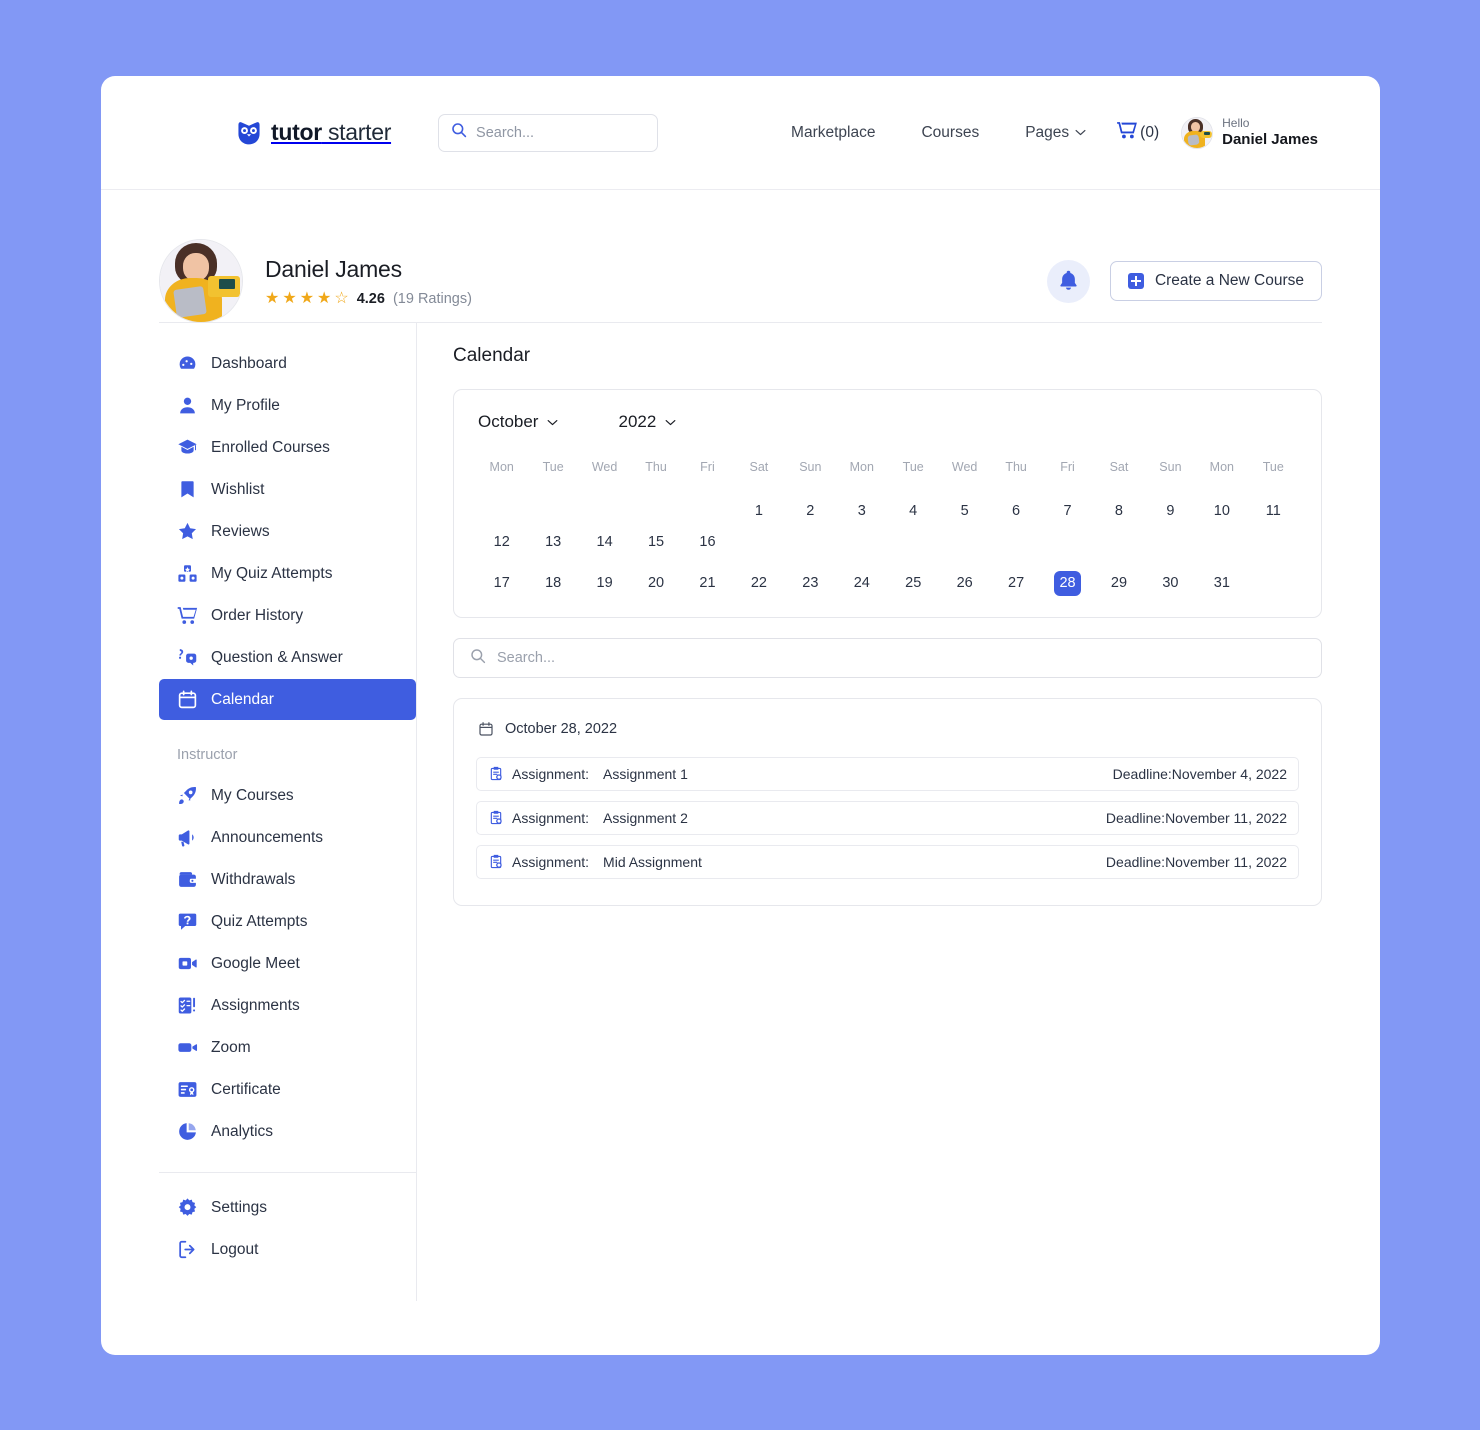 This screenshot has width=1480, height=1430. Describe the element at coordinates (1015, 583) in the screenshot. I see `calendar-day-cell: 27` at that location.